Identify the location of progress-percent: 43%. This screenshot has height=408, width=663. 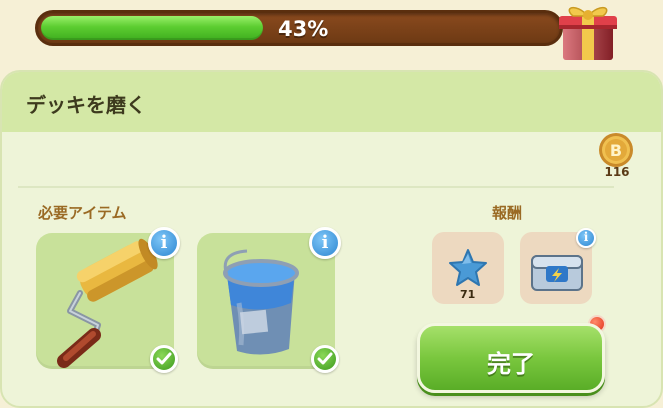
(303, 29).